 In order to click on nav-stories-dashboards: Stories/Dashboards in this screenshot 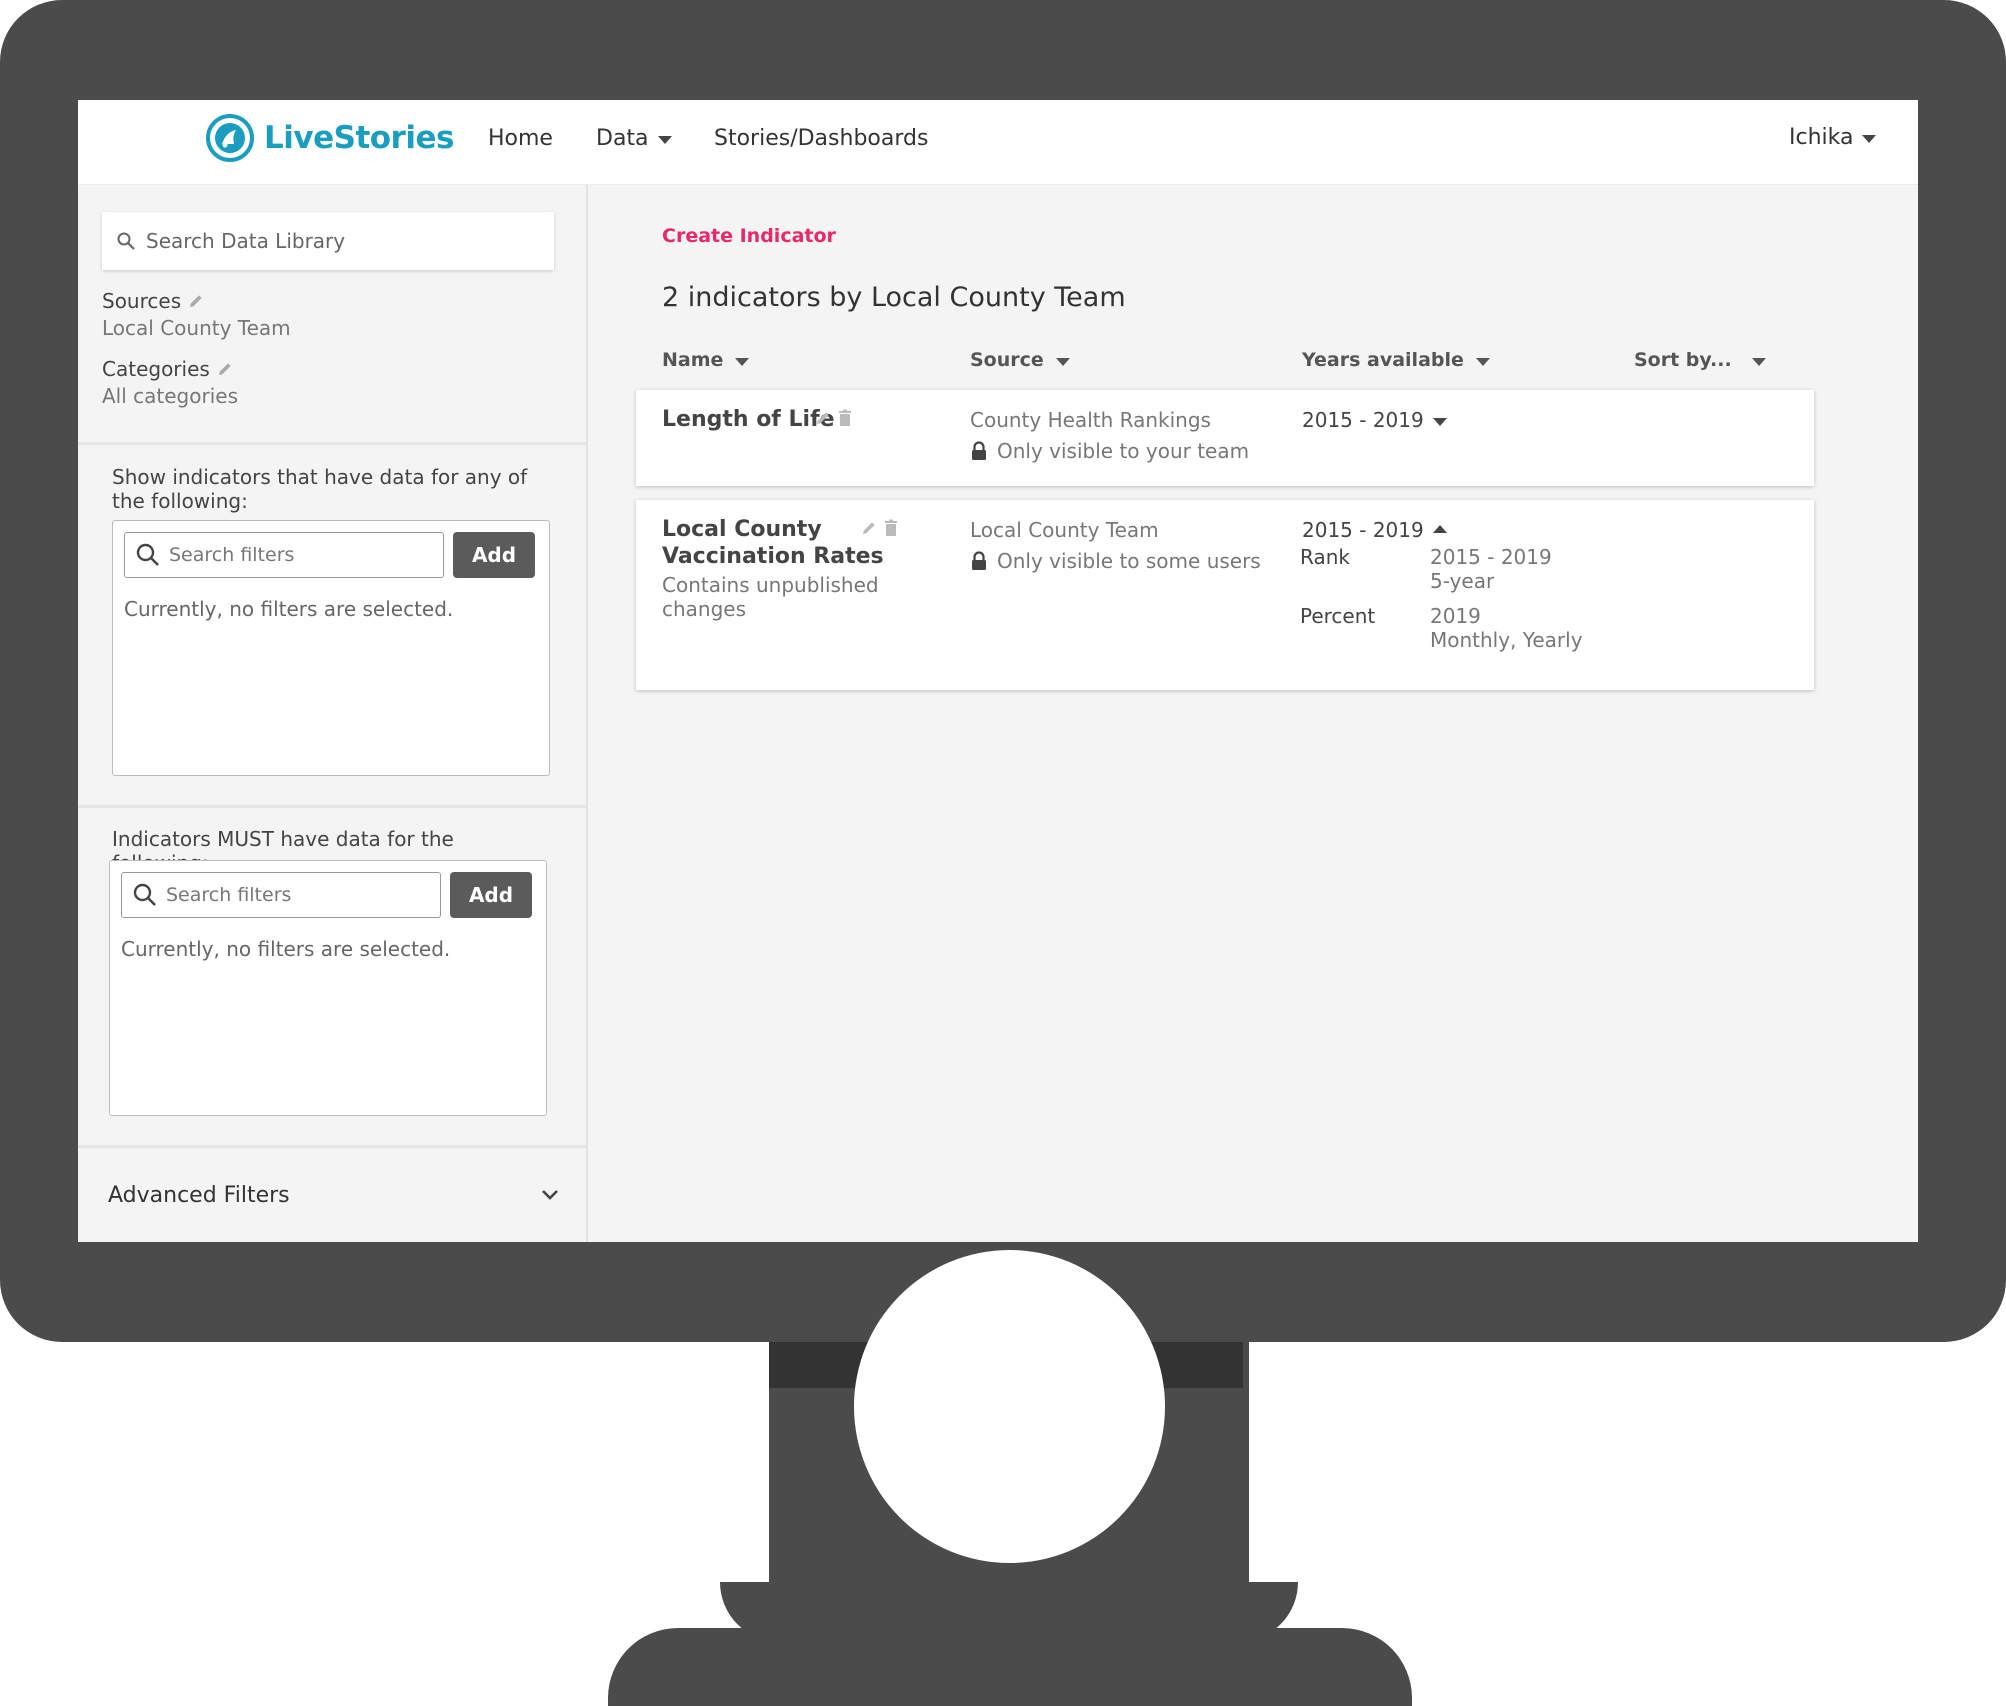, I will do `click(821, 138)`.